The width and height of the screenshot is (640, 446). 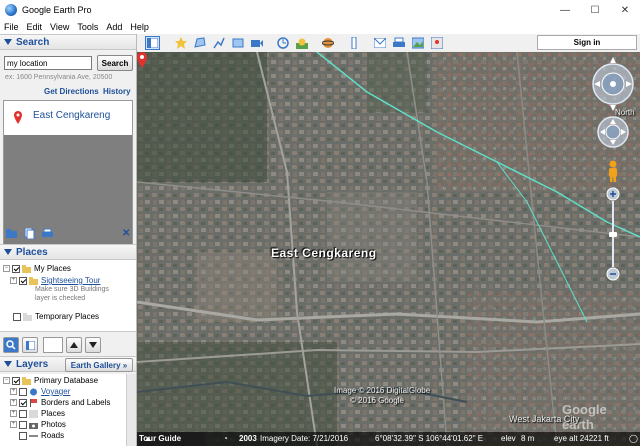 What do you see at coordinates (544, 419) in the screenshot?
I see `city-label: West Jakarta City` at bounding box center [544, 419].